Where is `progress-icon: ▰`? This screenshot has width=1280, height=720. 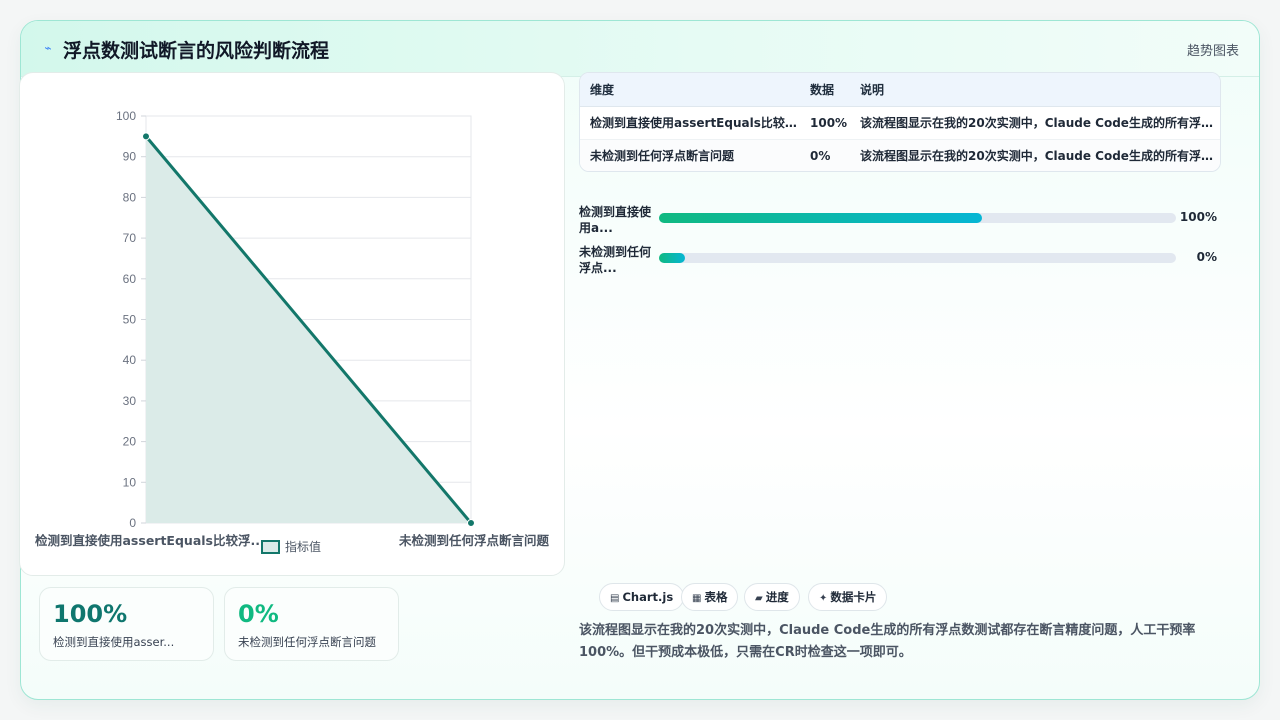 progress-icon: ▰ is located at coordinates (759, 598).